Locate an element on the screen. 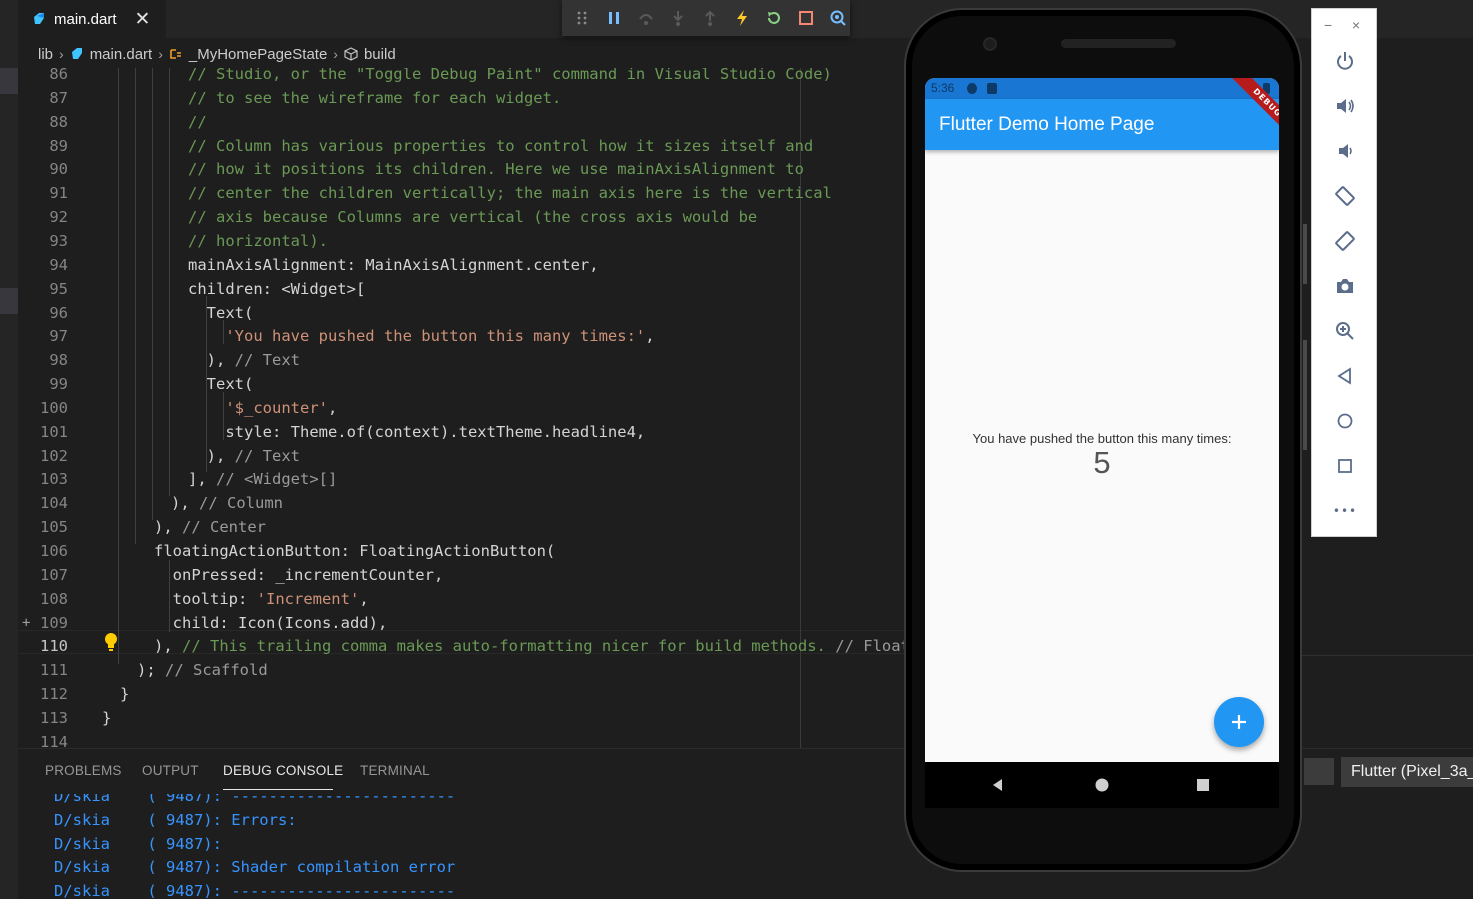 Image resolution: width=1473 pixels, height=899 pixels. inspect-icon is located at coordinates (837, 18).